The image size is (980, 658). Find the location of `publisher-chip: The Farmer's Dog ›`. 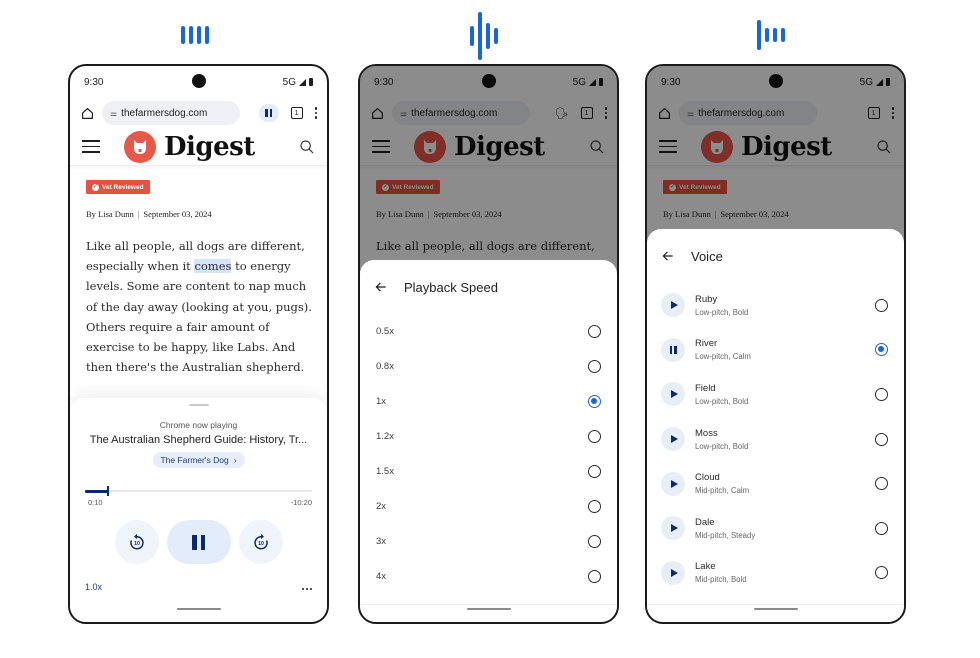

publisher-chip: The Farmer's Dog › is located at coordinates (198, 460).